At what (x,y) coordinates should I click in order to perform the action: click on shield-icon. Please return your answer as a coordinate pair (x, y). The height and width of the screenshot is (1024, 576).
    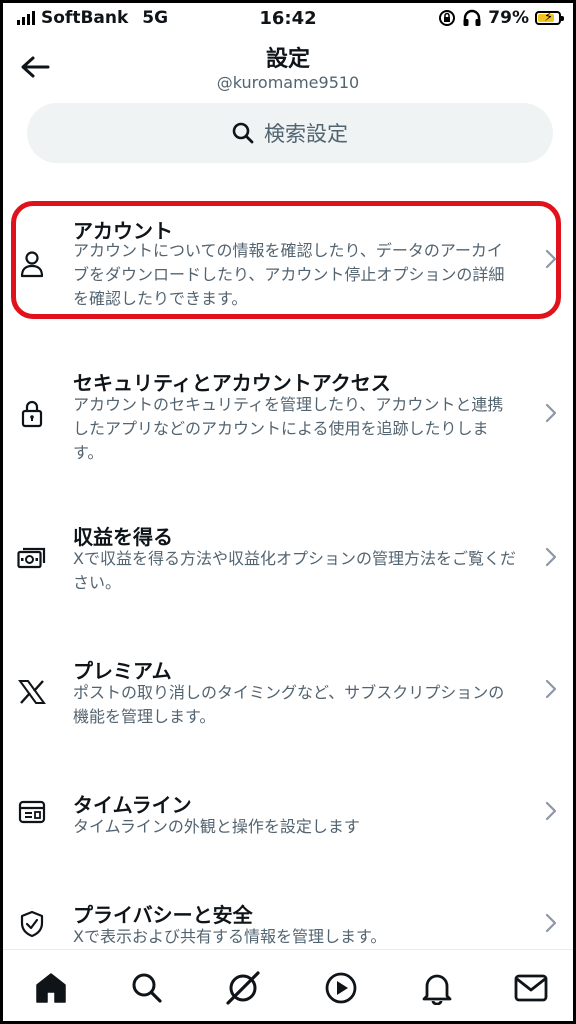
    Looking at the image, I should click on (32, 924).